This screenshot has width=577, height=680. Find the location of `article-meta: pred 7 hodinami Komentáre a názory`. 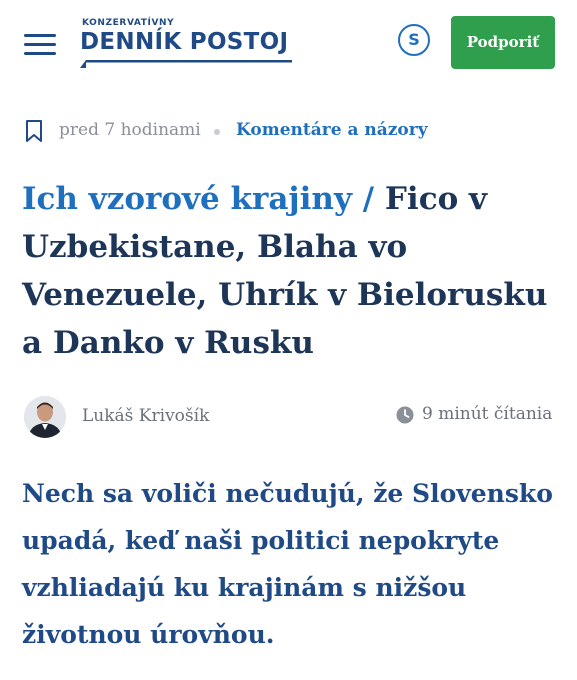

article-meta: pred 7 hodinami Komentáre a názory is located at coordinates (292, 131).